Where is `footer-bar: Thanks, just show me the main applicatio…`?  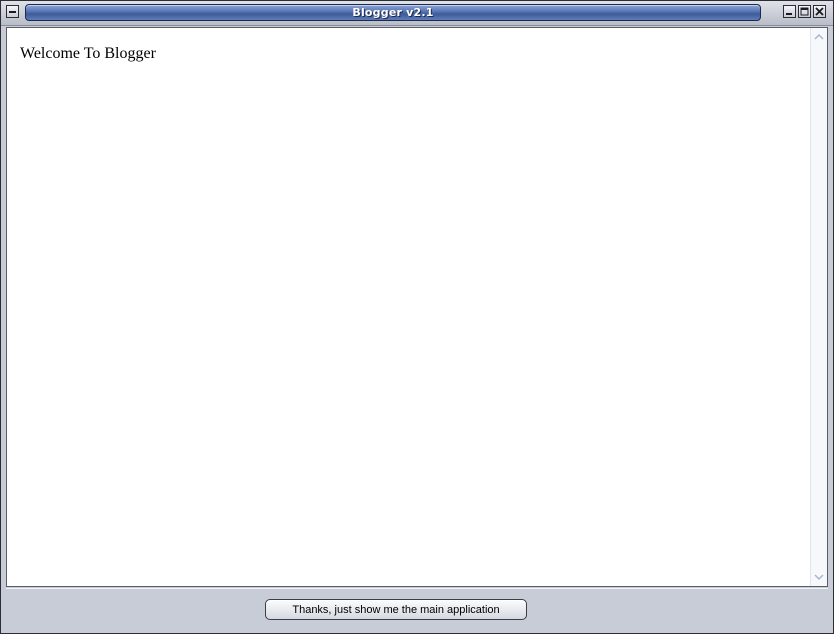 footer-bar: Thanks, just show me the main applicatio… is located at coordinates (417, 608).